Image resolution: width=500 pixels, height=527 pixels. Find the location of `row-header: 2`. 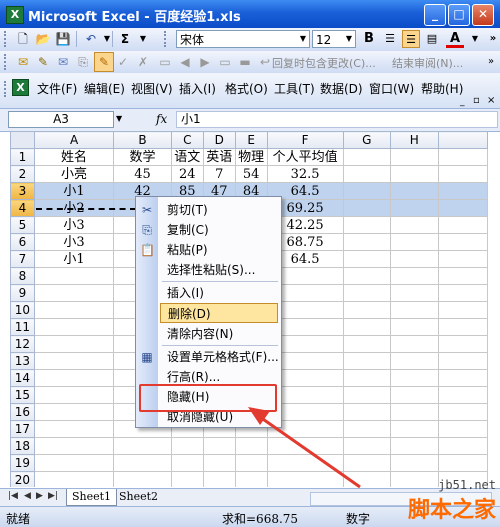

row-header: 2 is located at coordinates (22, 174).